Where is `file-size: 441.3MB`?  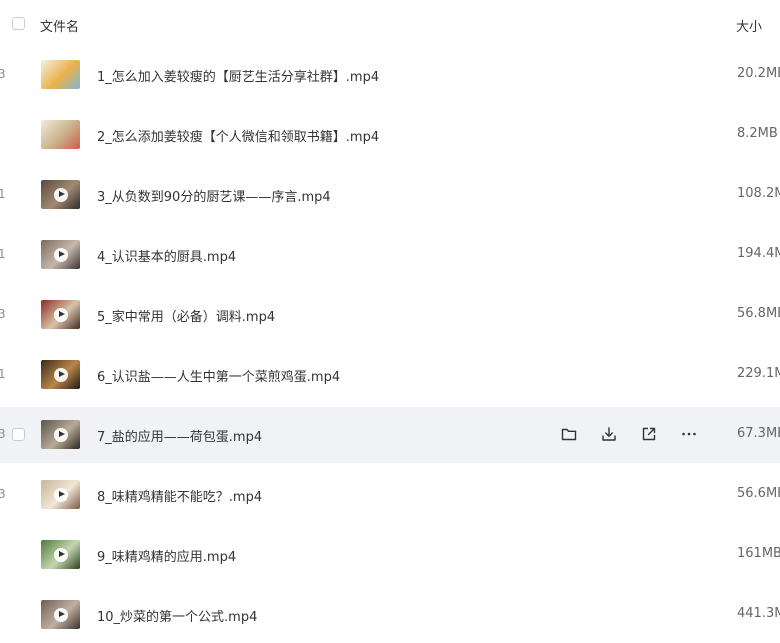
file-size: 441.3MB is located at coordinates (758, 613).